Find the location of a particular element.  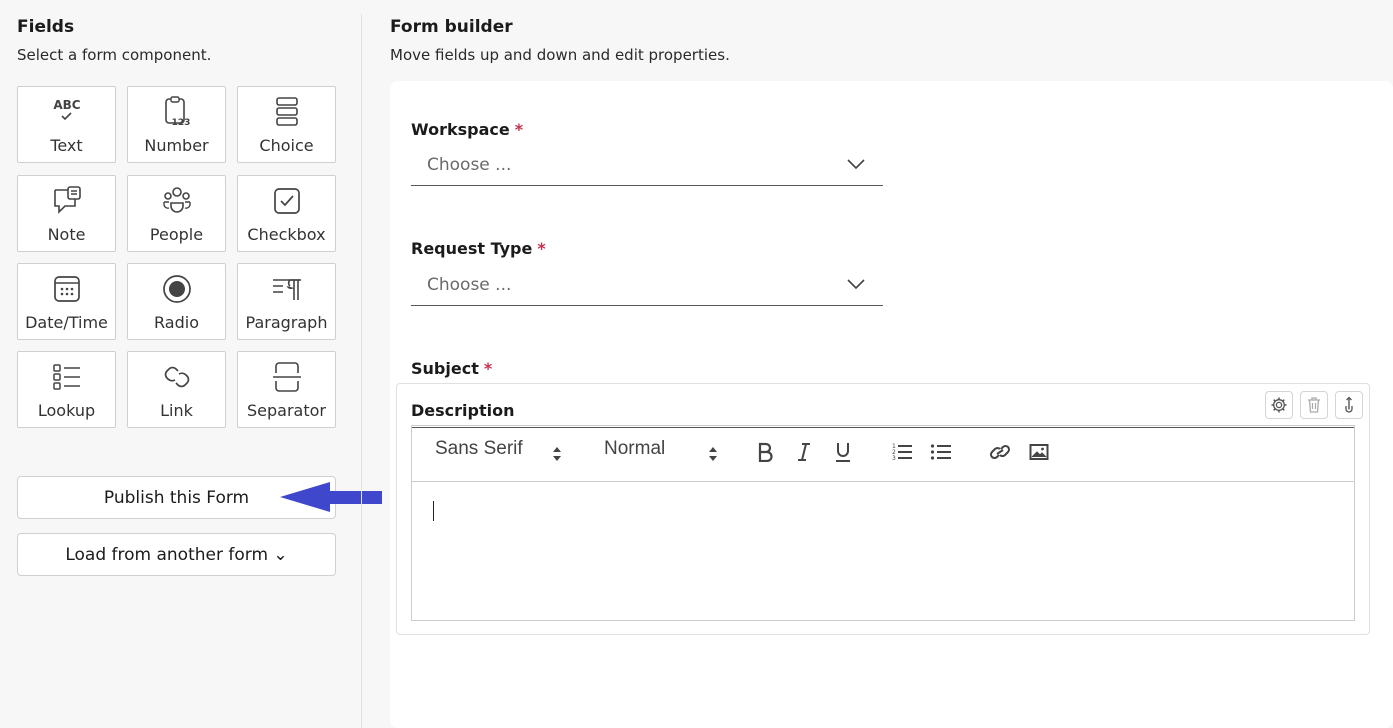

bold-icon is located at coordinates (765, 452).